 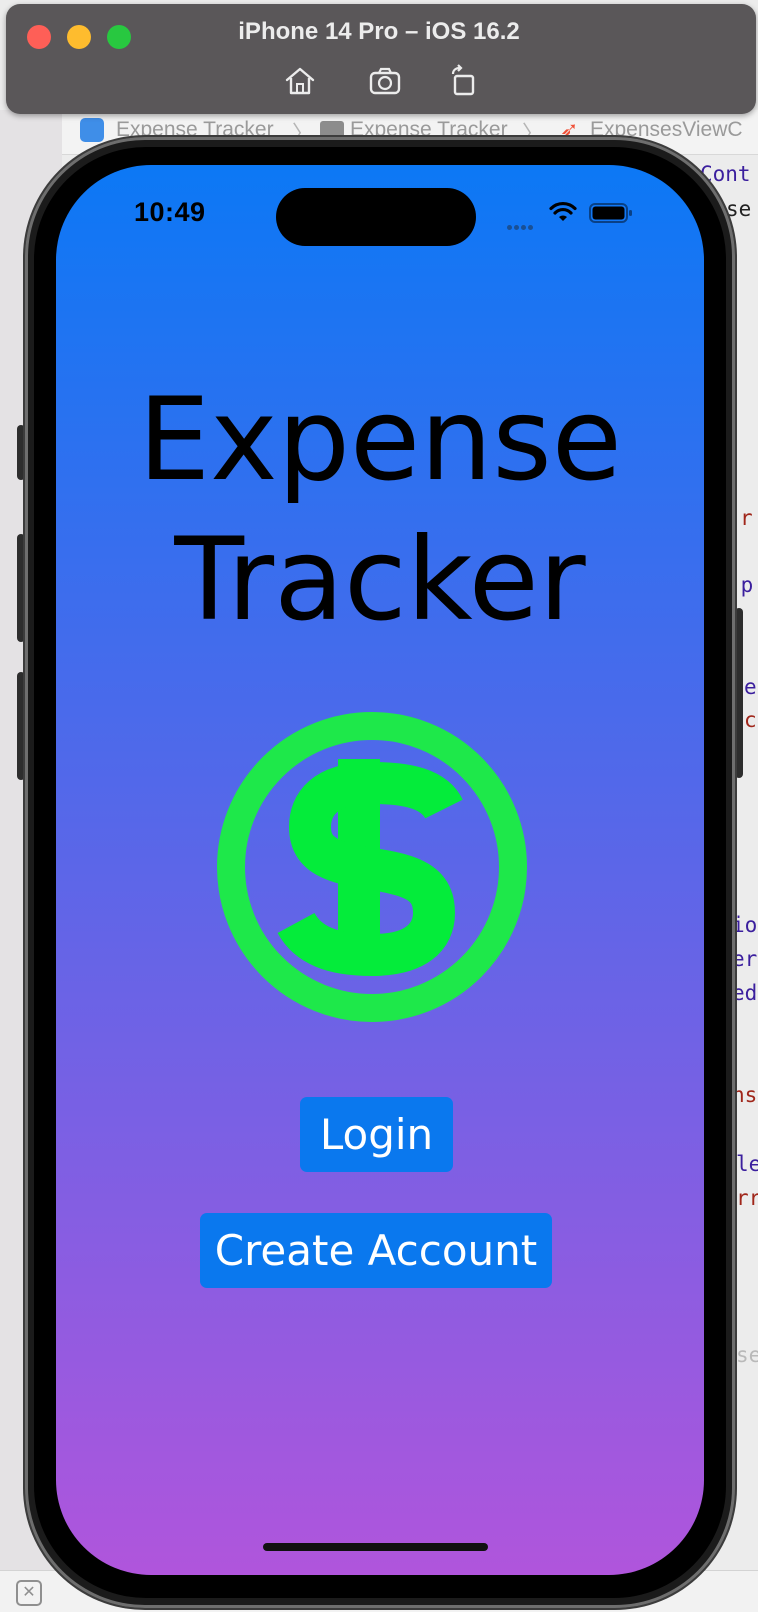 What do you see at coordinates (745, 959) in the screenshot?
I see `code-fragment: er` at bounding box center [745, 959].